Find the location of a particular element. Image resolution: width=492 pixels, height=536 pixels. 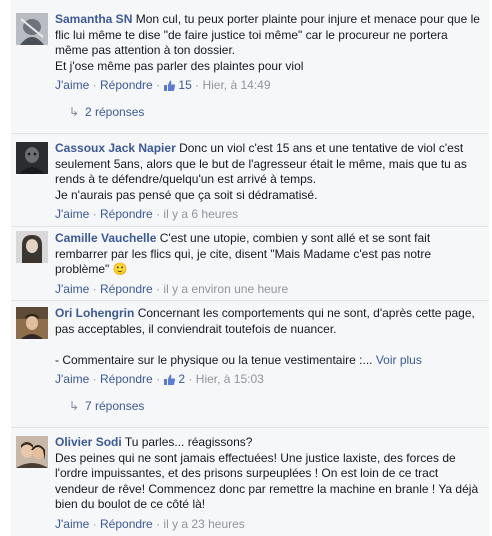

like-count: 15 is located at coordinates (179, 85).